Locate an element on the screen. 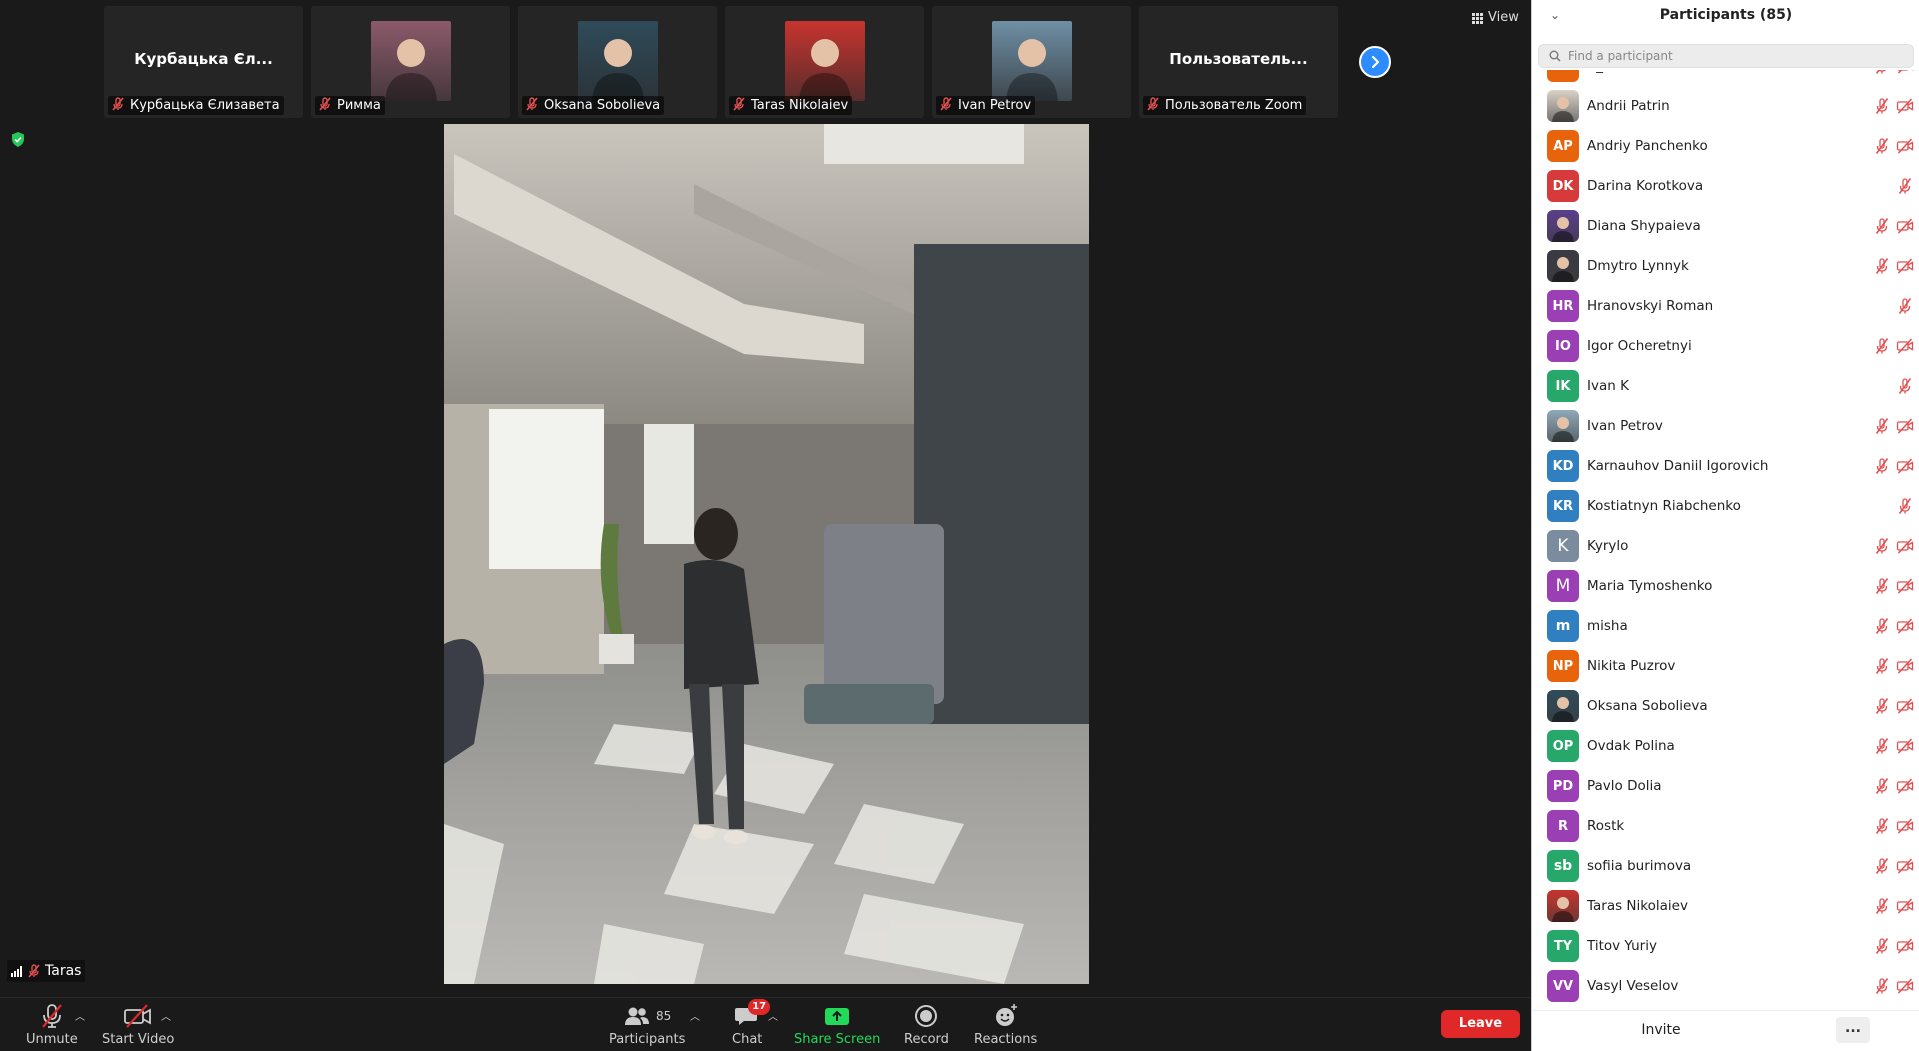 This screenshot has height=1051, width=1919. tile-name: Taras Nikolaiev is located at coordinates (800, 105).